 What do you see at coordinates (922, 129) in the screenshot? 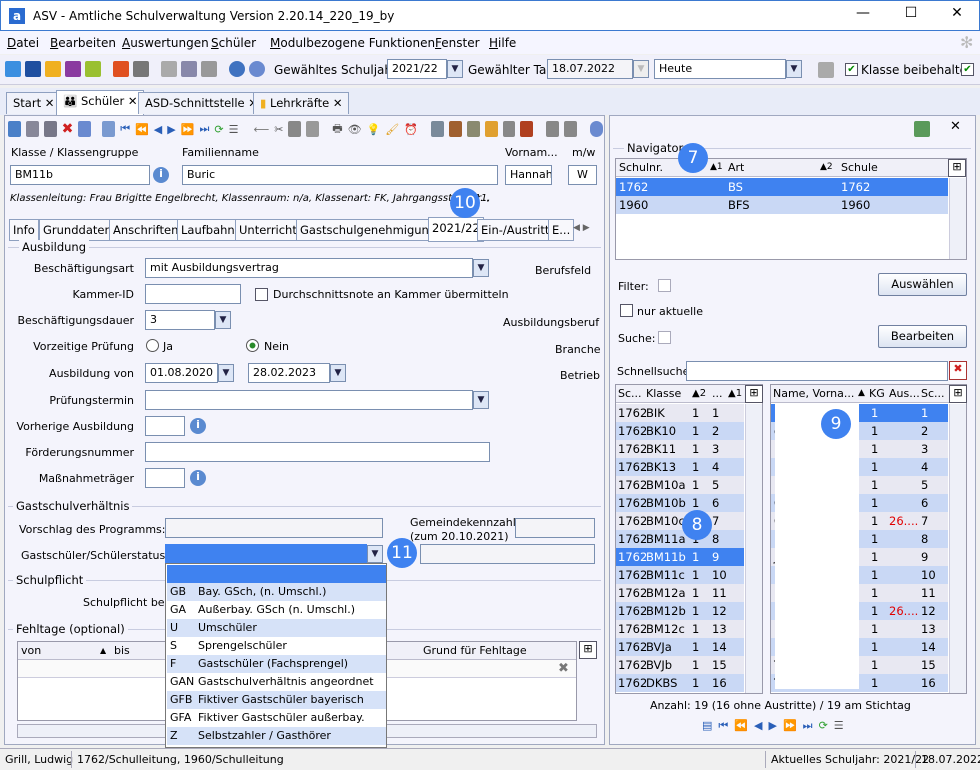
I see `sync-icon` at bounding box center [922, 129].